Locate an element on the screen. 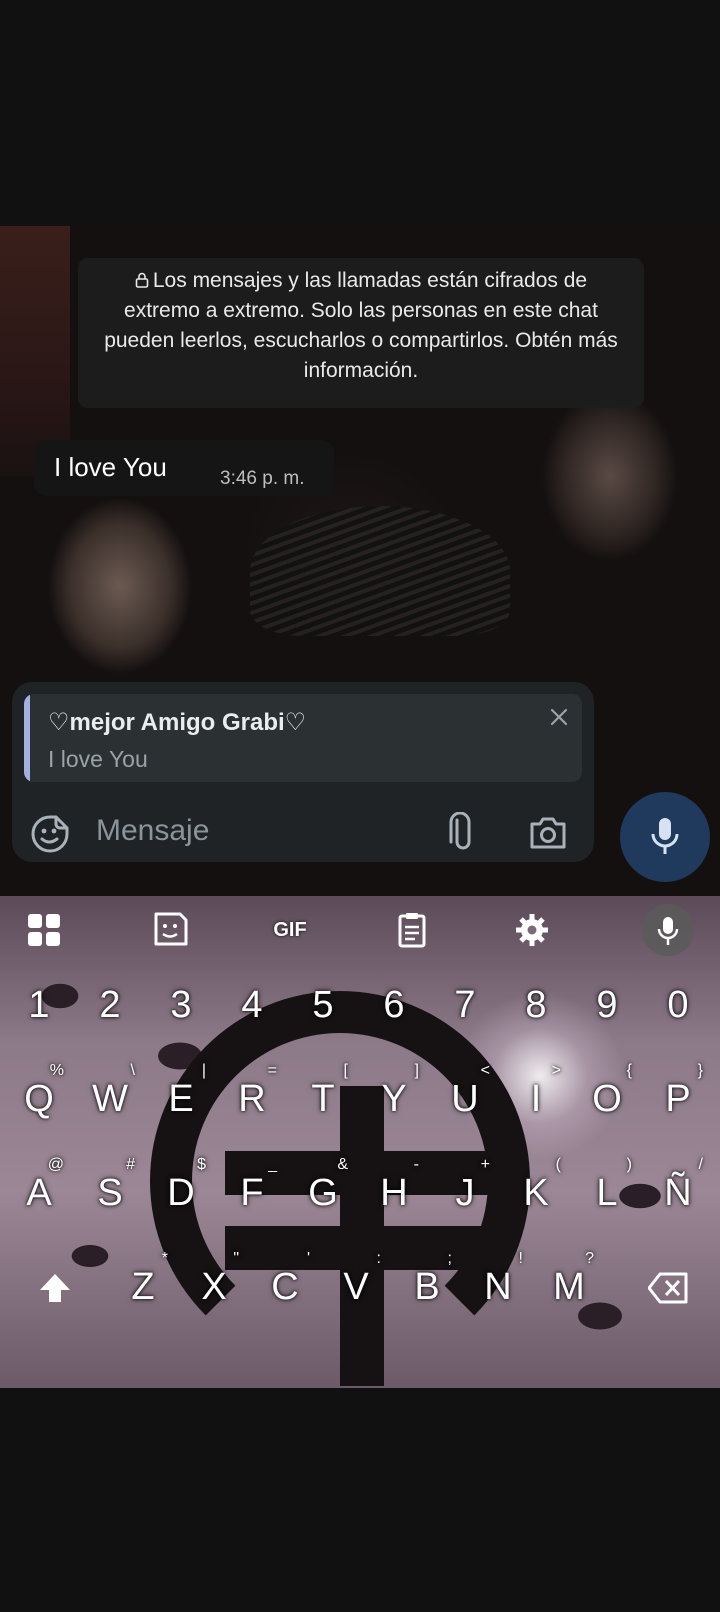 The width and height of the screenshot is (720, 1612). key-9: 9 is located at coordinates (607, 1005).